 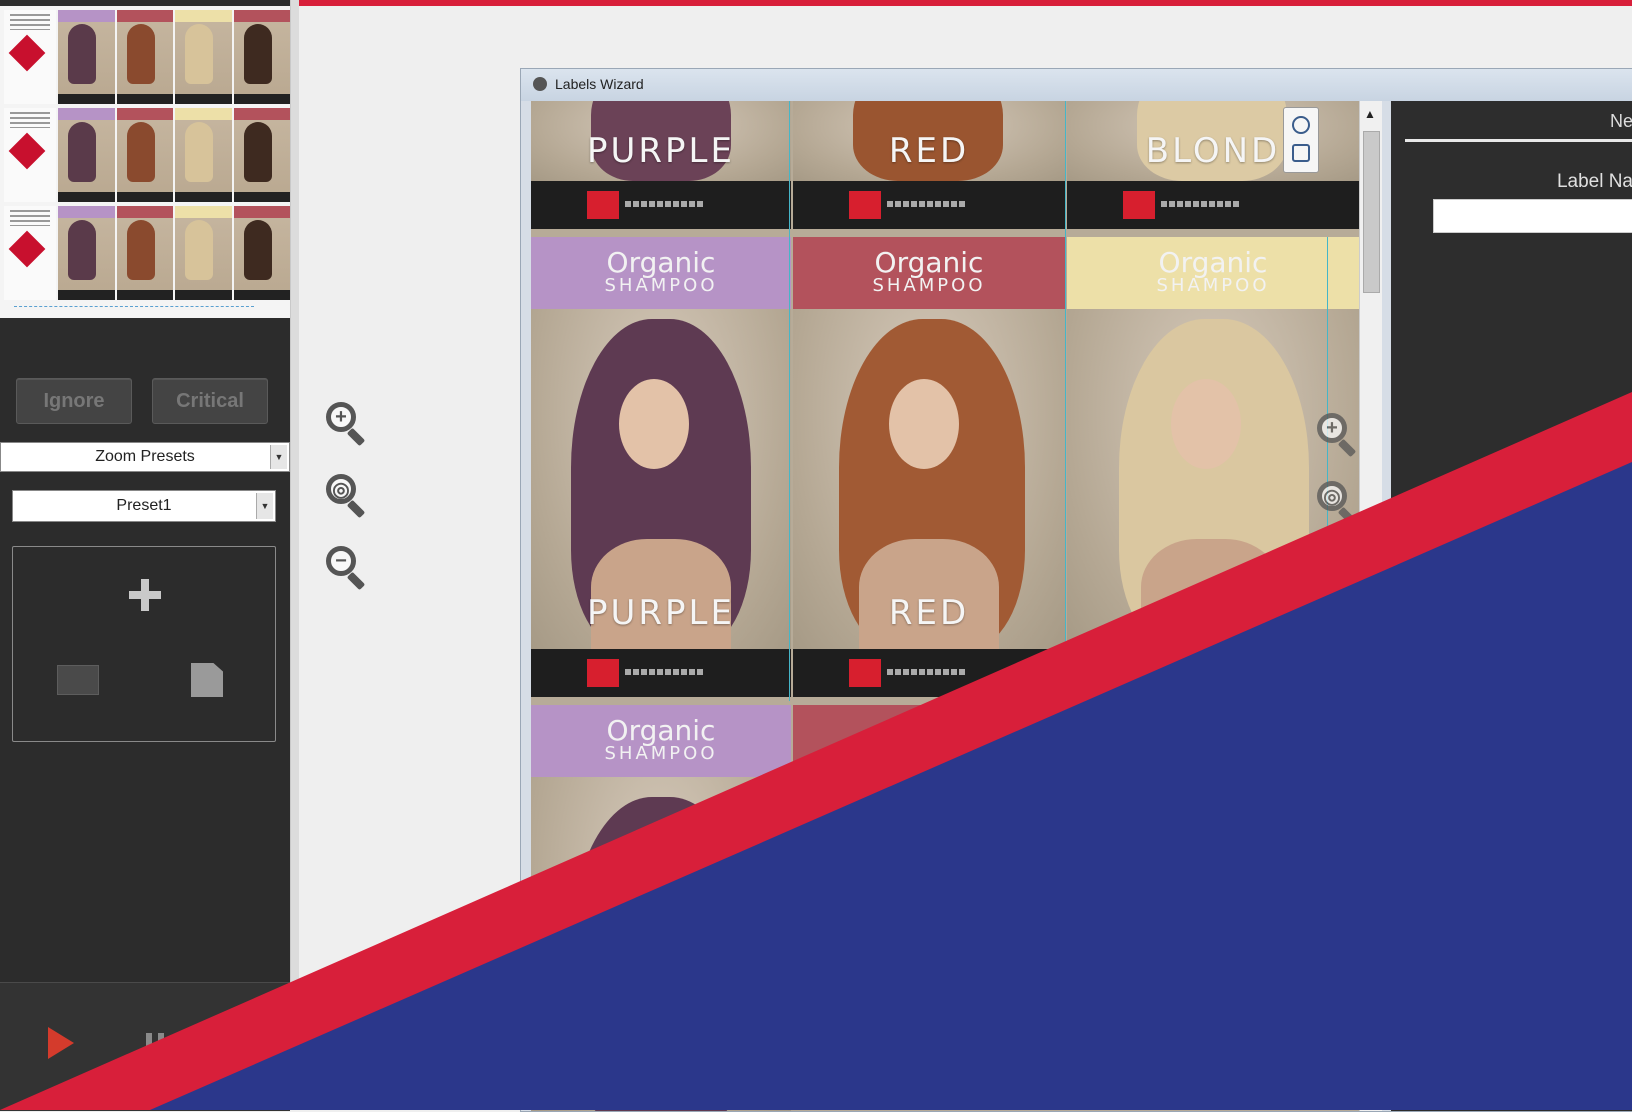 I want to click on zoom-out-icon: −, so click(x=346, y=567).